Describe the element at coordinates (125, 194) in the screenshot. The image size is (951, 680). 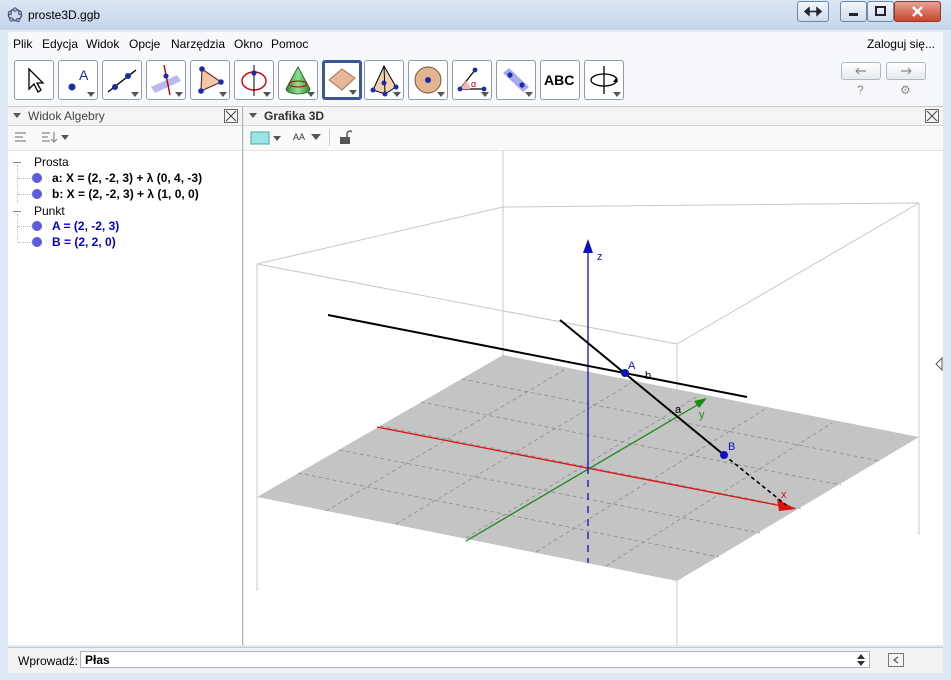
I see `algebra-item-b: b: X = (2, -2, 3) + λ (1, 0, 0)` at that location.